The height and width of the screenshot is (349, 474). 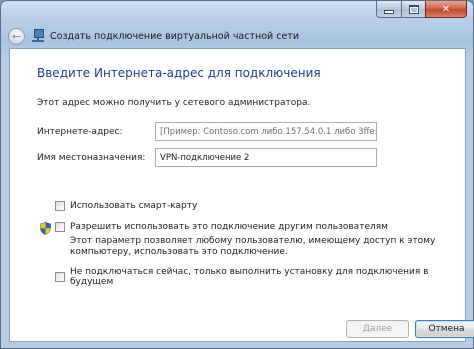 I want to click on network-connection-icon, so click(x=38, y=36).